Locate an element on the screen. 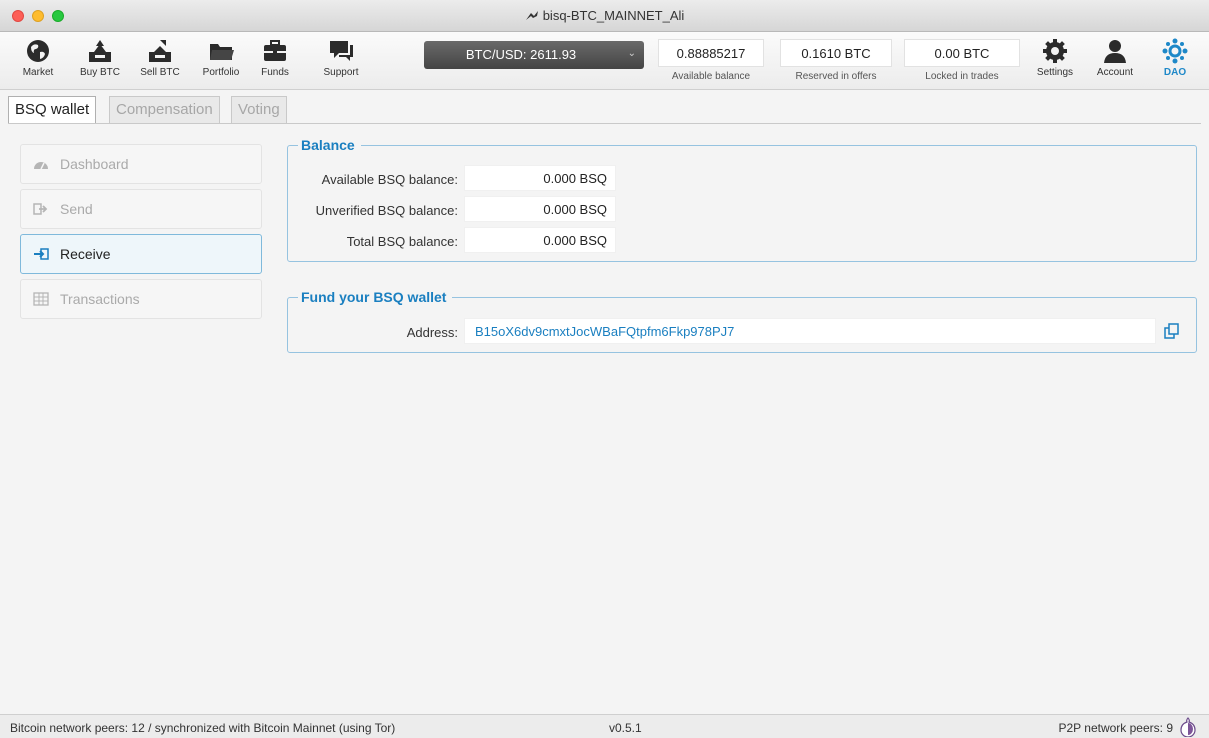 The height and width of the screenshot is (738, 1209). globe-icon is located at coordinates (38, 51).